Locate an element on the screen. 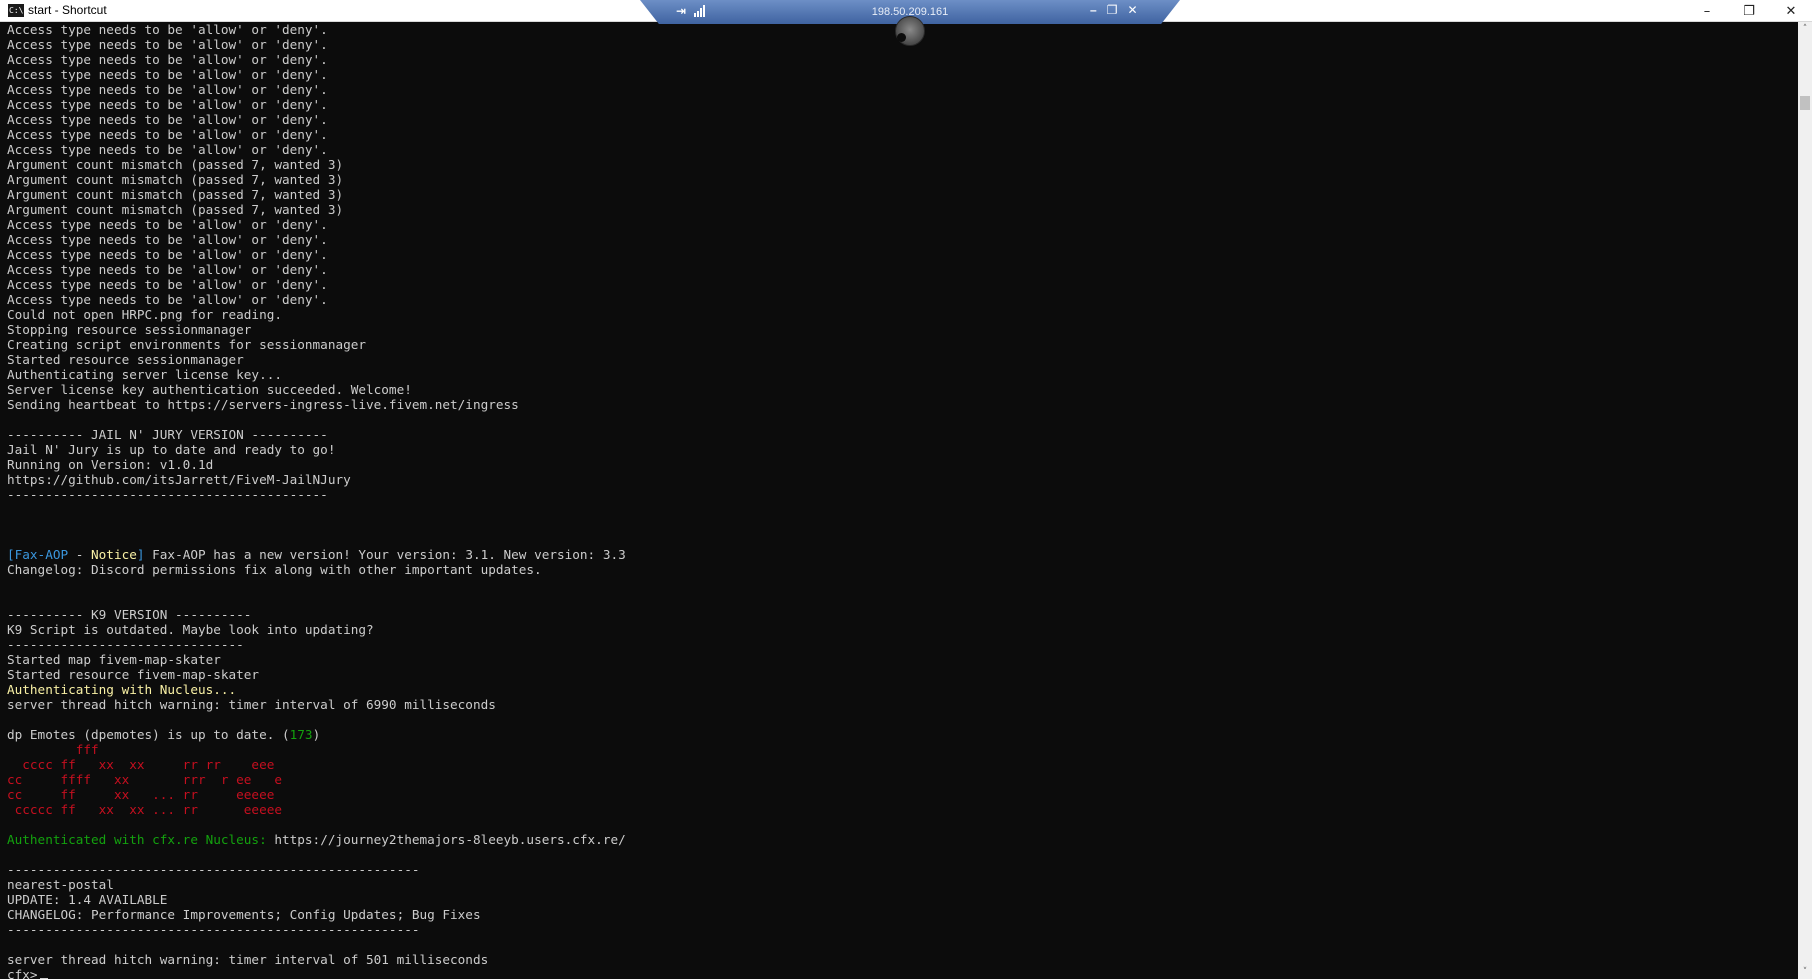 The height and width of the screenshot is (979, 1812). console-text: ---------- K9 VERSION ---------- is located at coordinates (129, 614).